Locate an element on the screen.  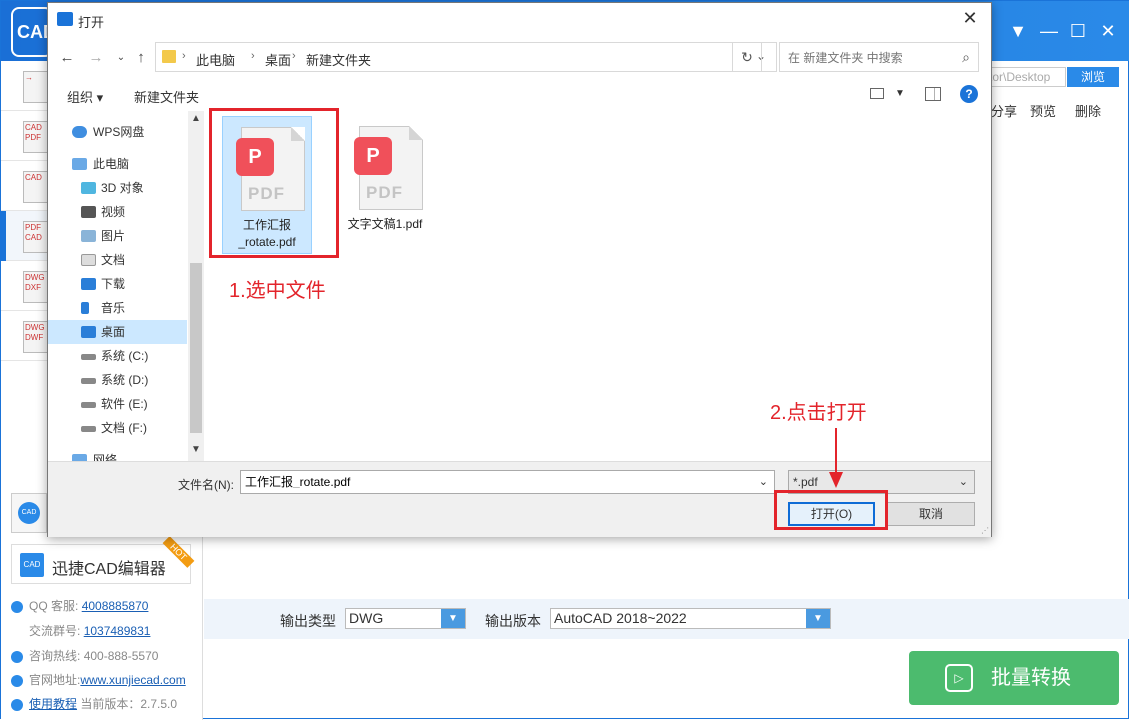
chevron-down-icon: ⌄ is located at coordinates (763, 481).